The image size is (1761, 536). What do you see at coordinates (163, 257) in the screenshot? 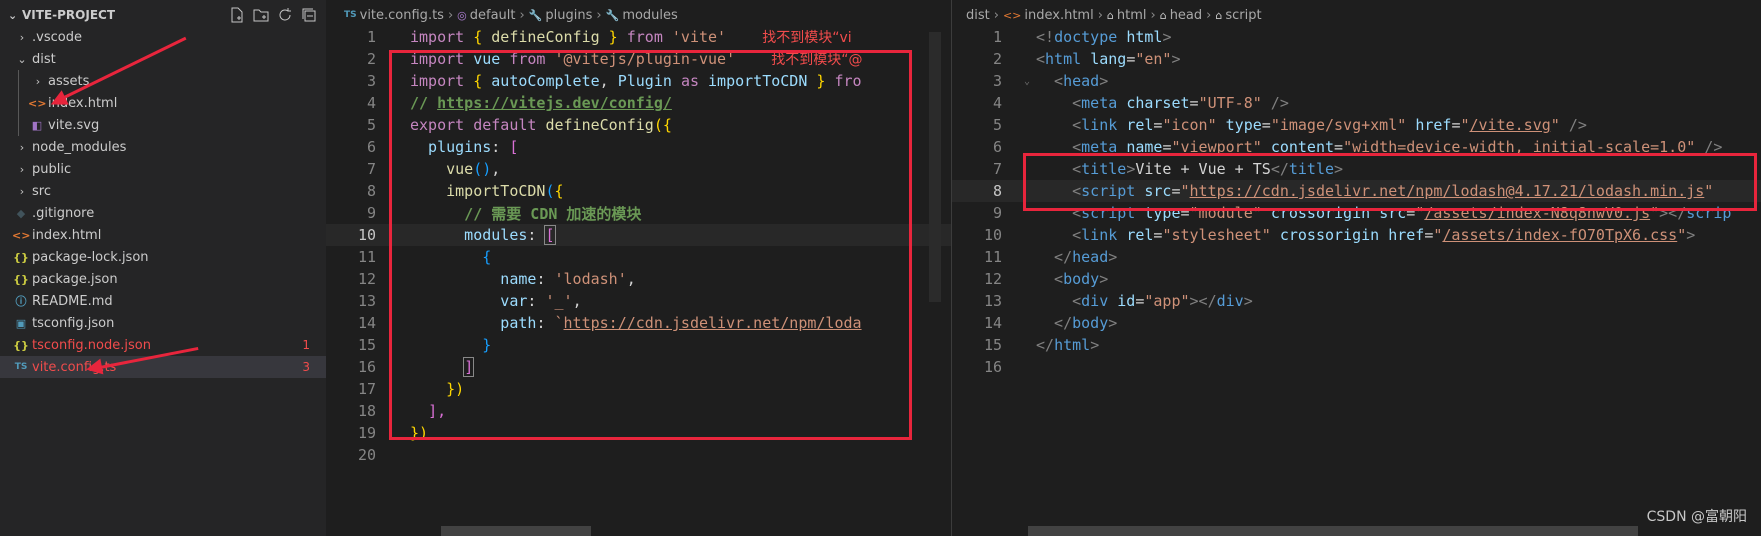
I see `tree-item-package-lock-json: {} package-lock.json` at bounding box center [163, 257].